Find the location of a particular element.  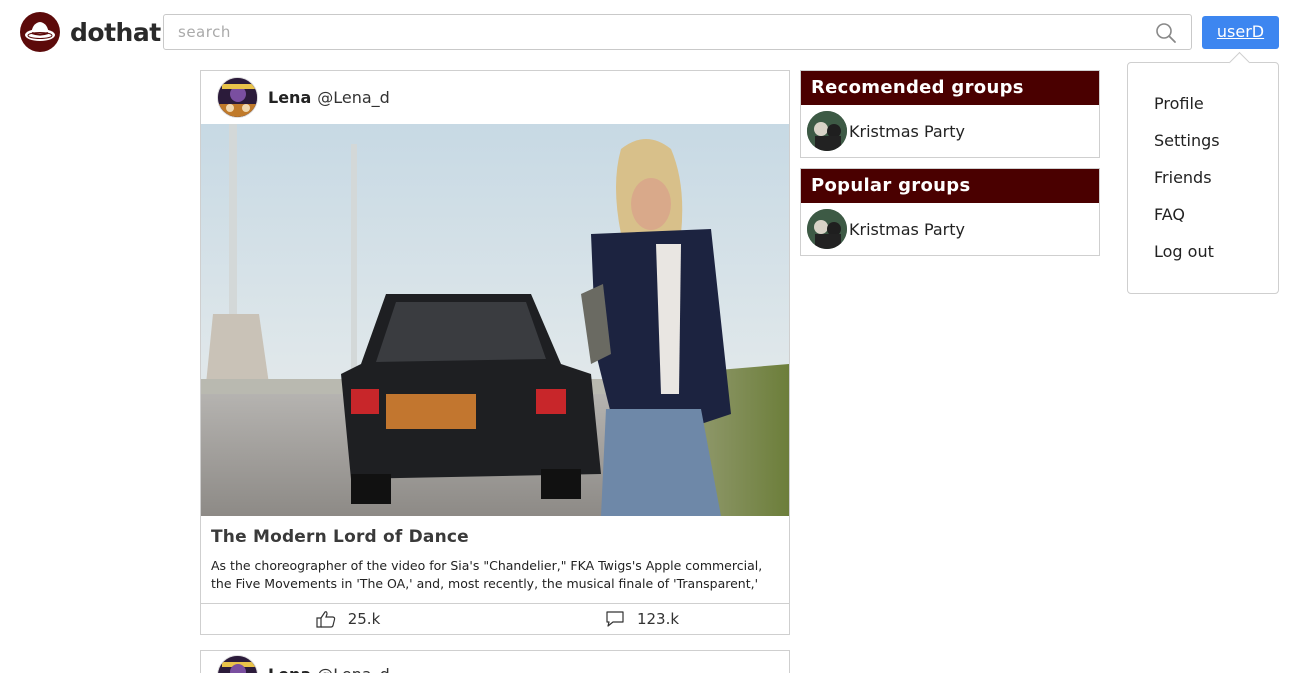

menu-item-faq: FAQ is located at coordinates (1216, 223).